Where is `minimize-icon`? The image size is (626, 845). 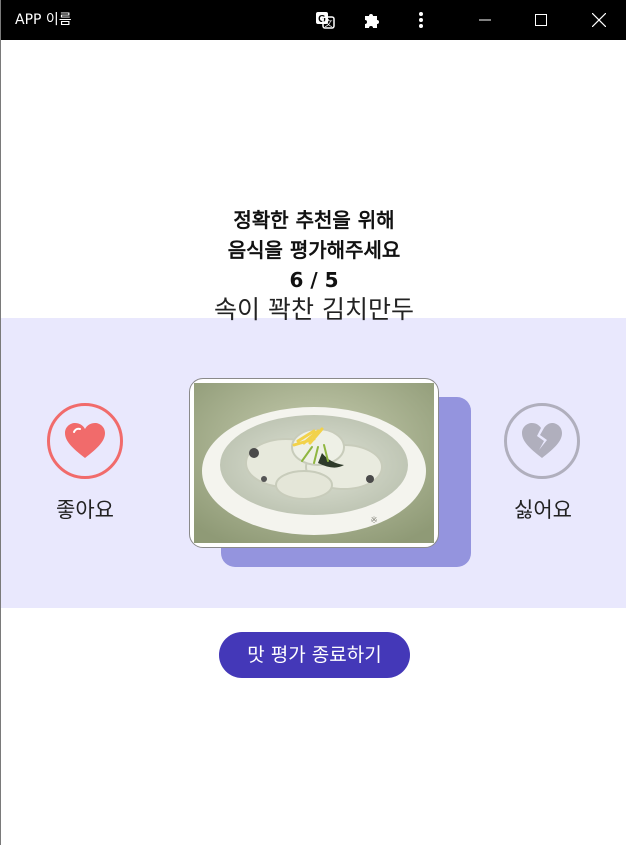
minimize-icon is located at coordinates (485, 20).